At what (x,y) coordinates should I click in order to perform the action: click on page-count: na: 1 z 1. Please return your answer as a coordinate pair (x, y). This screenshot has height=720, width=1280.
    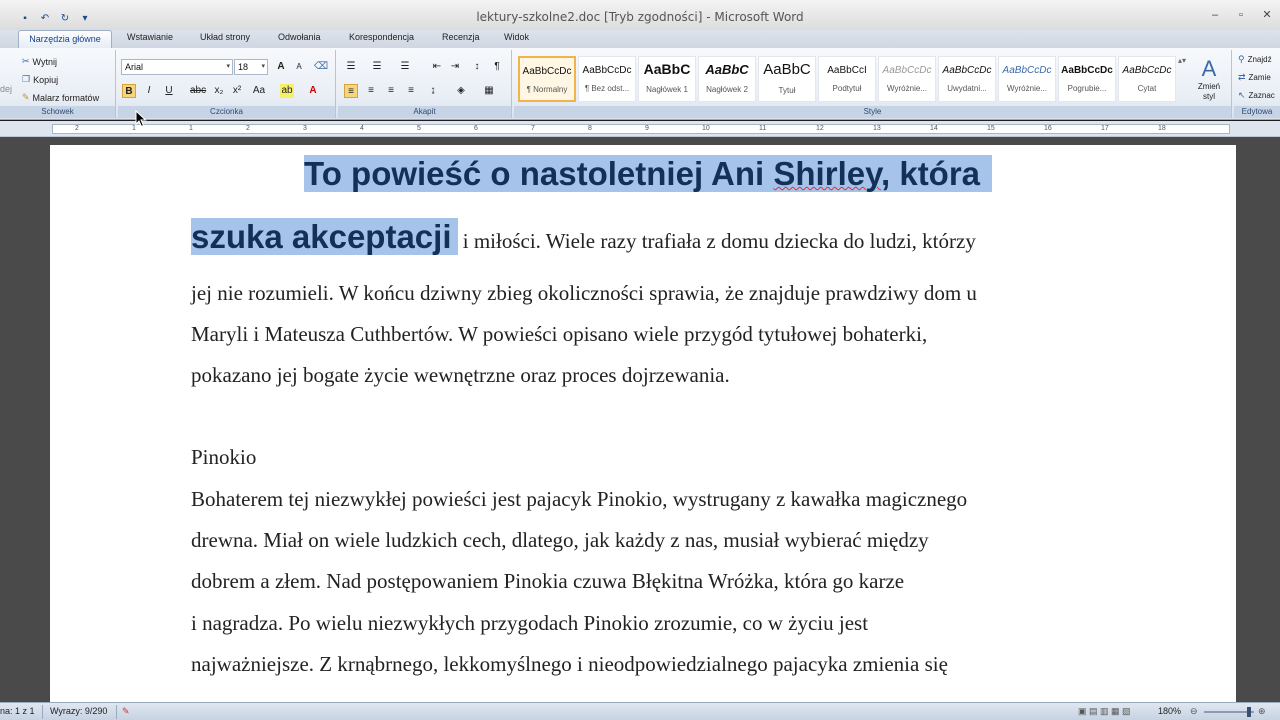
    Looking at the image, I should click on (17, 711).